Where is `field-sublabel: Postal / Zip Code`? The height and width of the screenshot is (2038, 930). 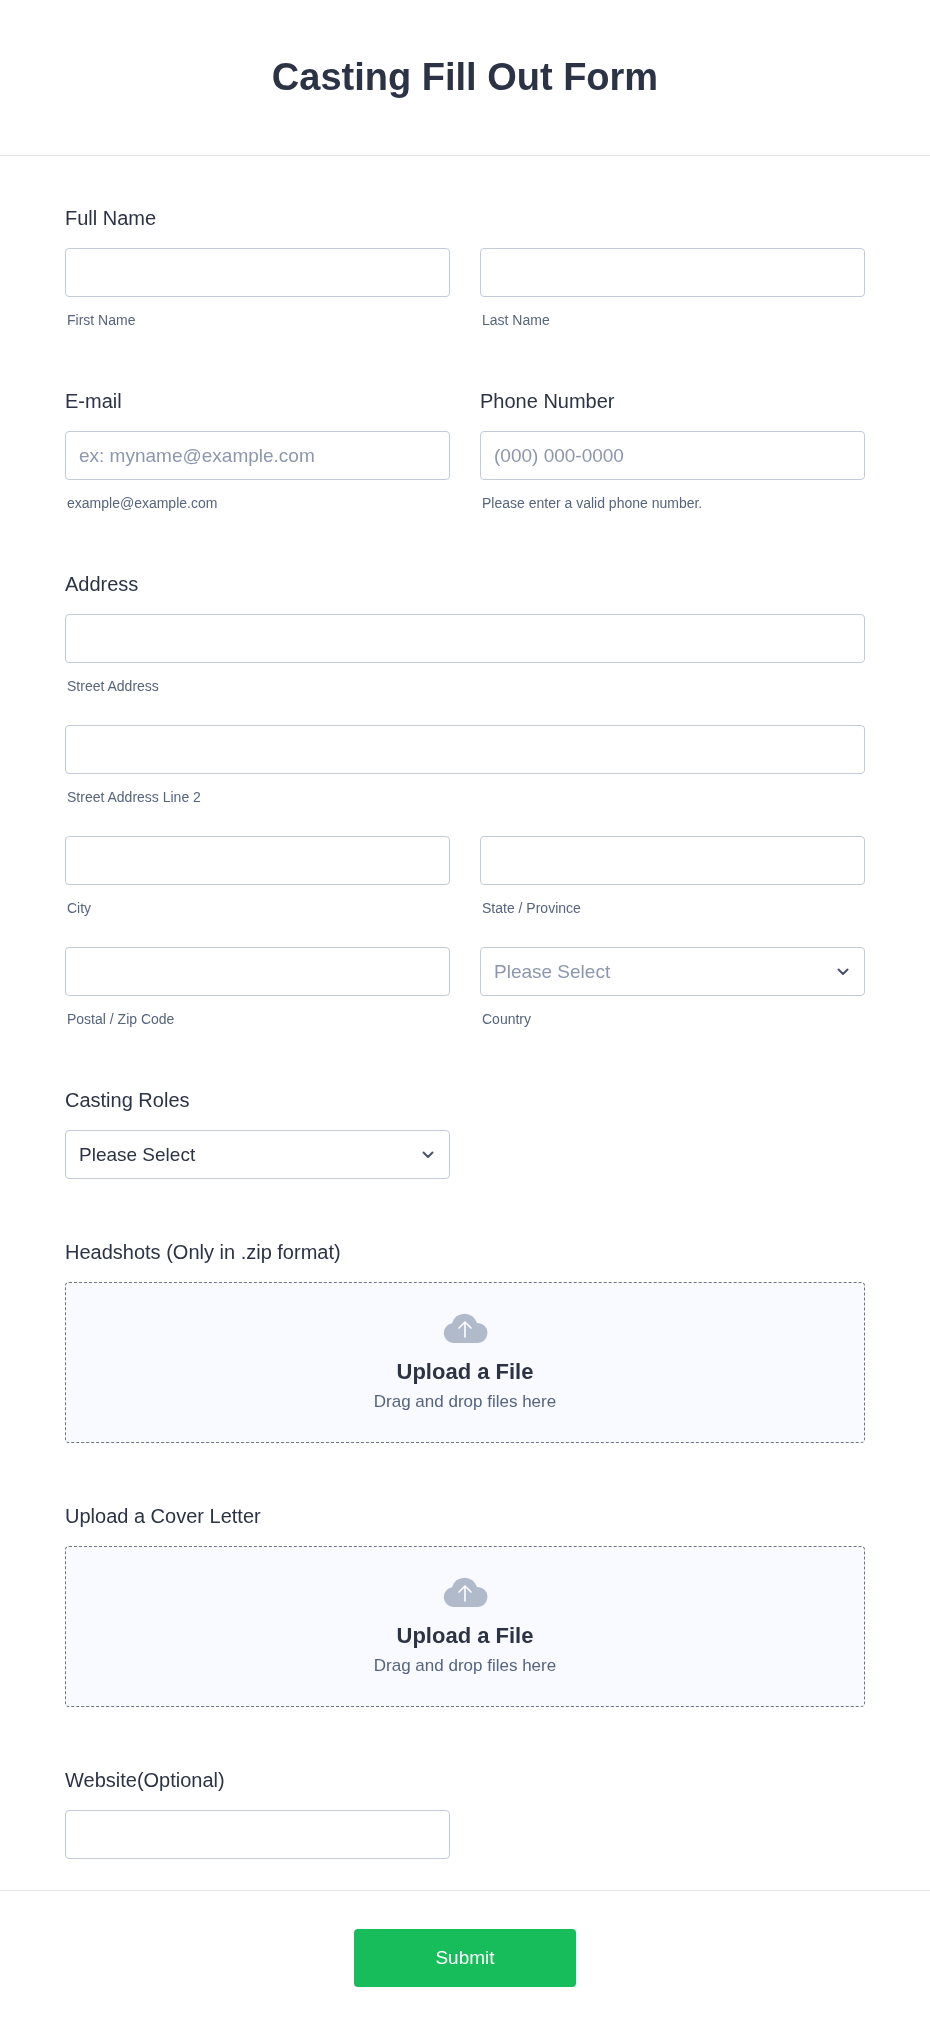
field-sublabel: Postal / Zip Code is located at coordinates (121, 1019).